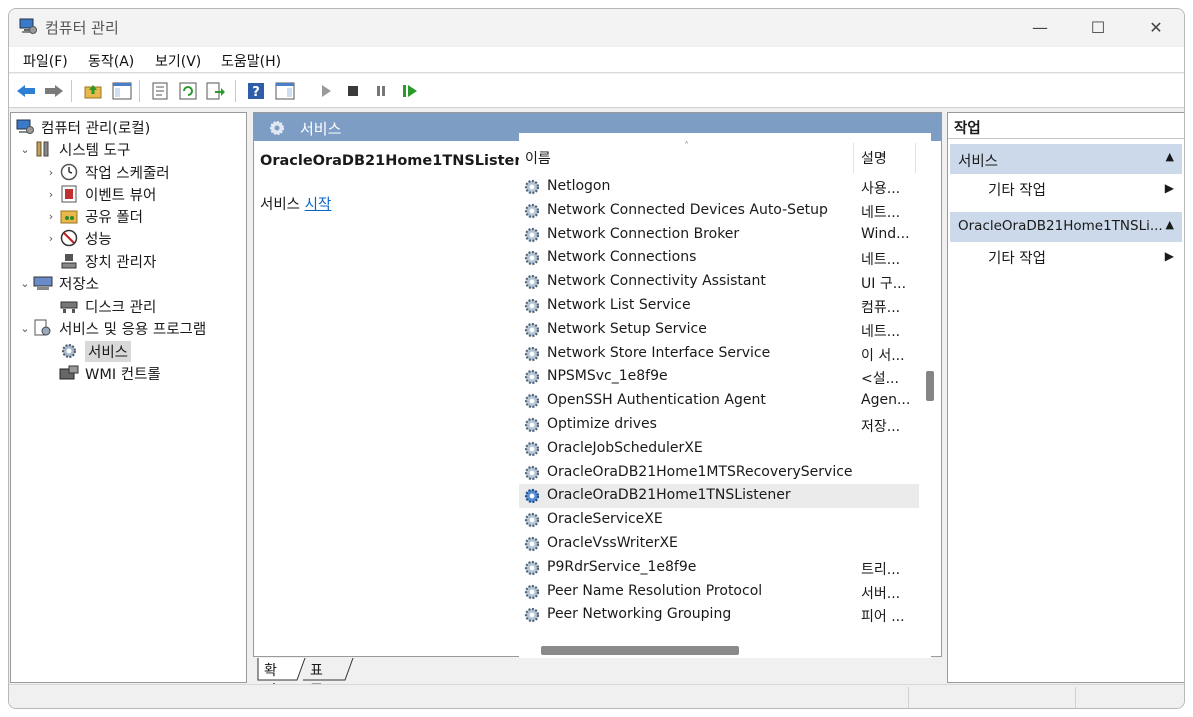 This screenshot has height=717, width=1193. I want to click on restart-service-icon, so click(410, 91).